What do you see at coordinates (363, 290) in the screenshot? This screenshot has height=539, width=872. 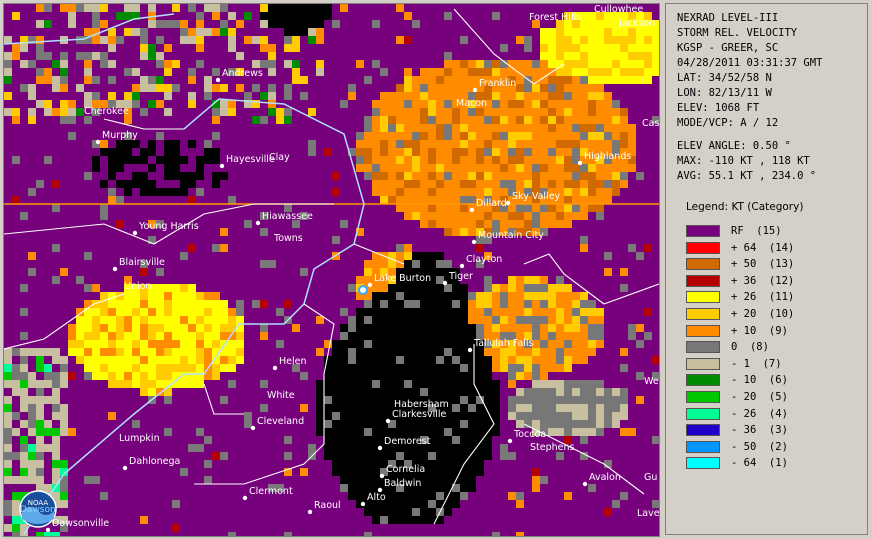 I see `radar-site-icon` at bounding box center [363, 290].